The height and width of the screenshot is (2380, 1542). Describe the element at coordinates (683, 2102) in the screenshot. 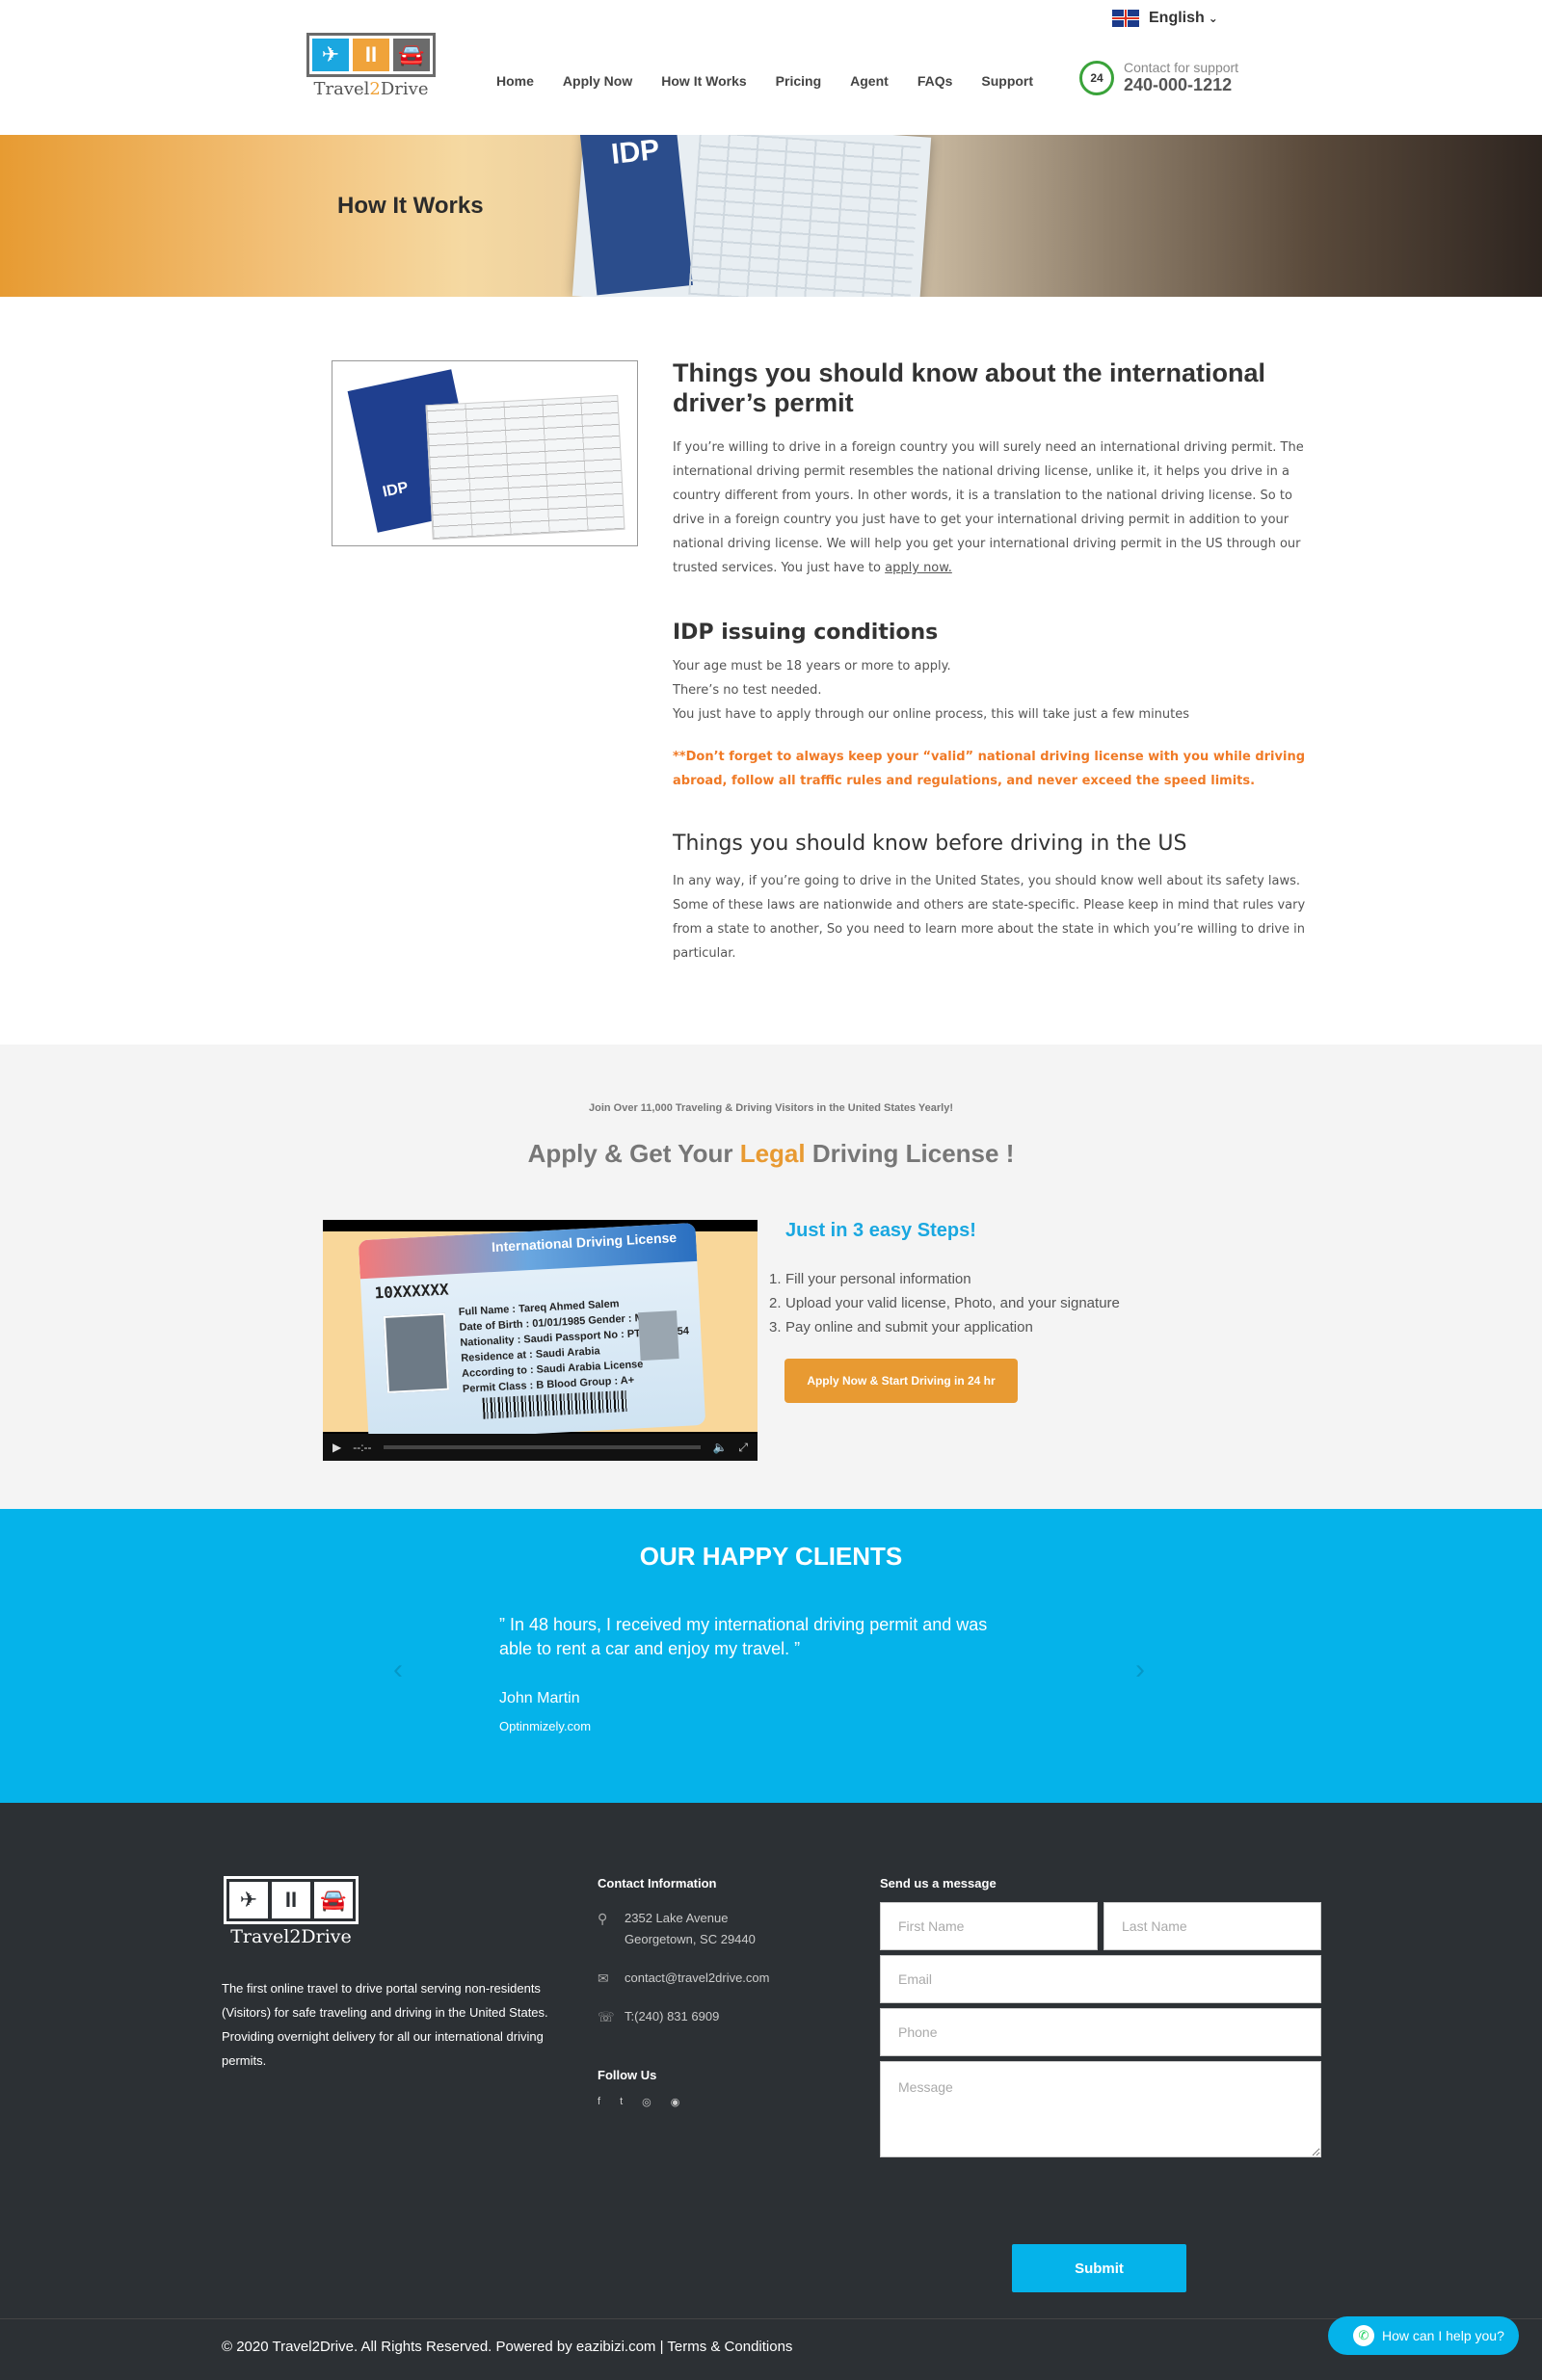

I see `social-links: f t ◎ ◉` at that location.